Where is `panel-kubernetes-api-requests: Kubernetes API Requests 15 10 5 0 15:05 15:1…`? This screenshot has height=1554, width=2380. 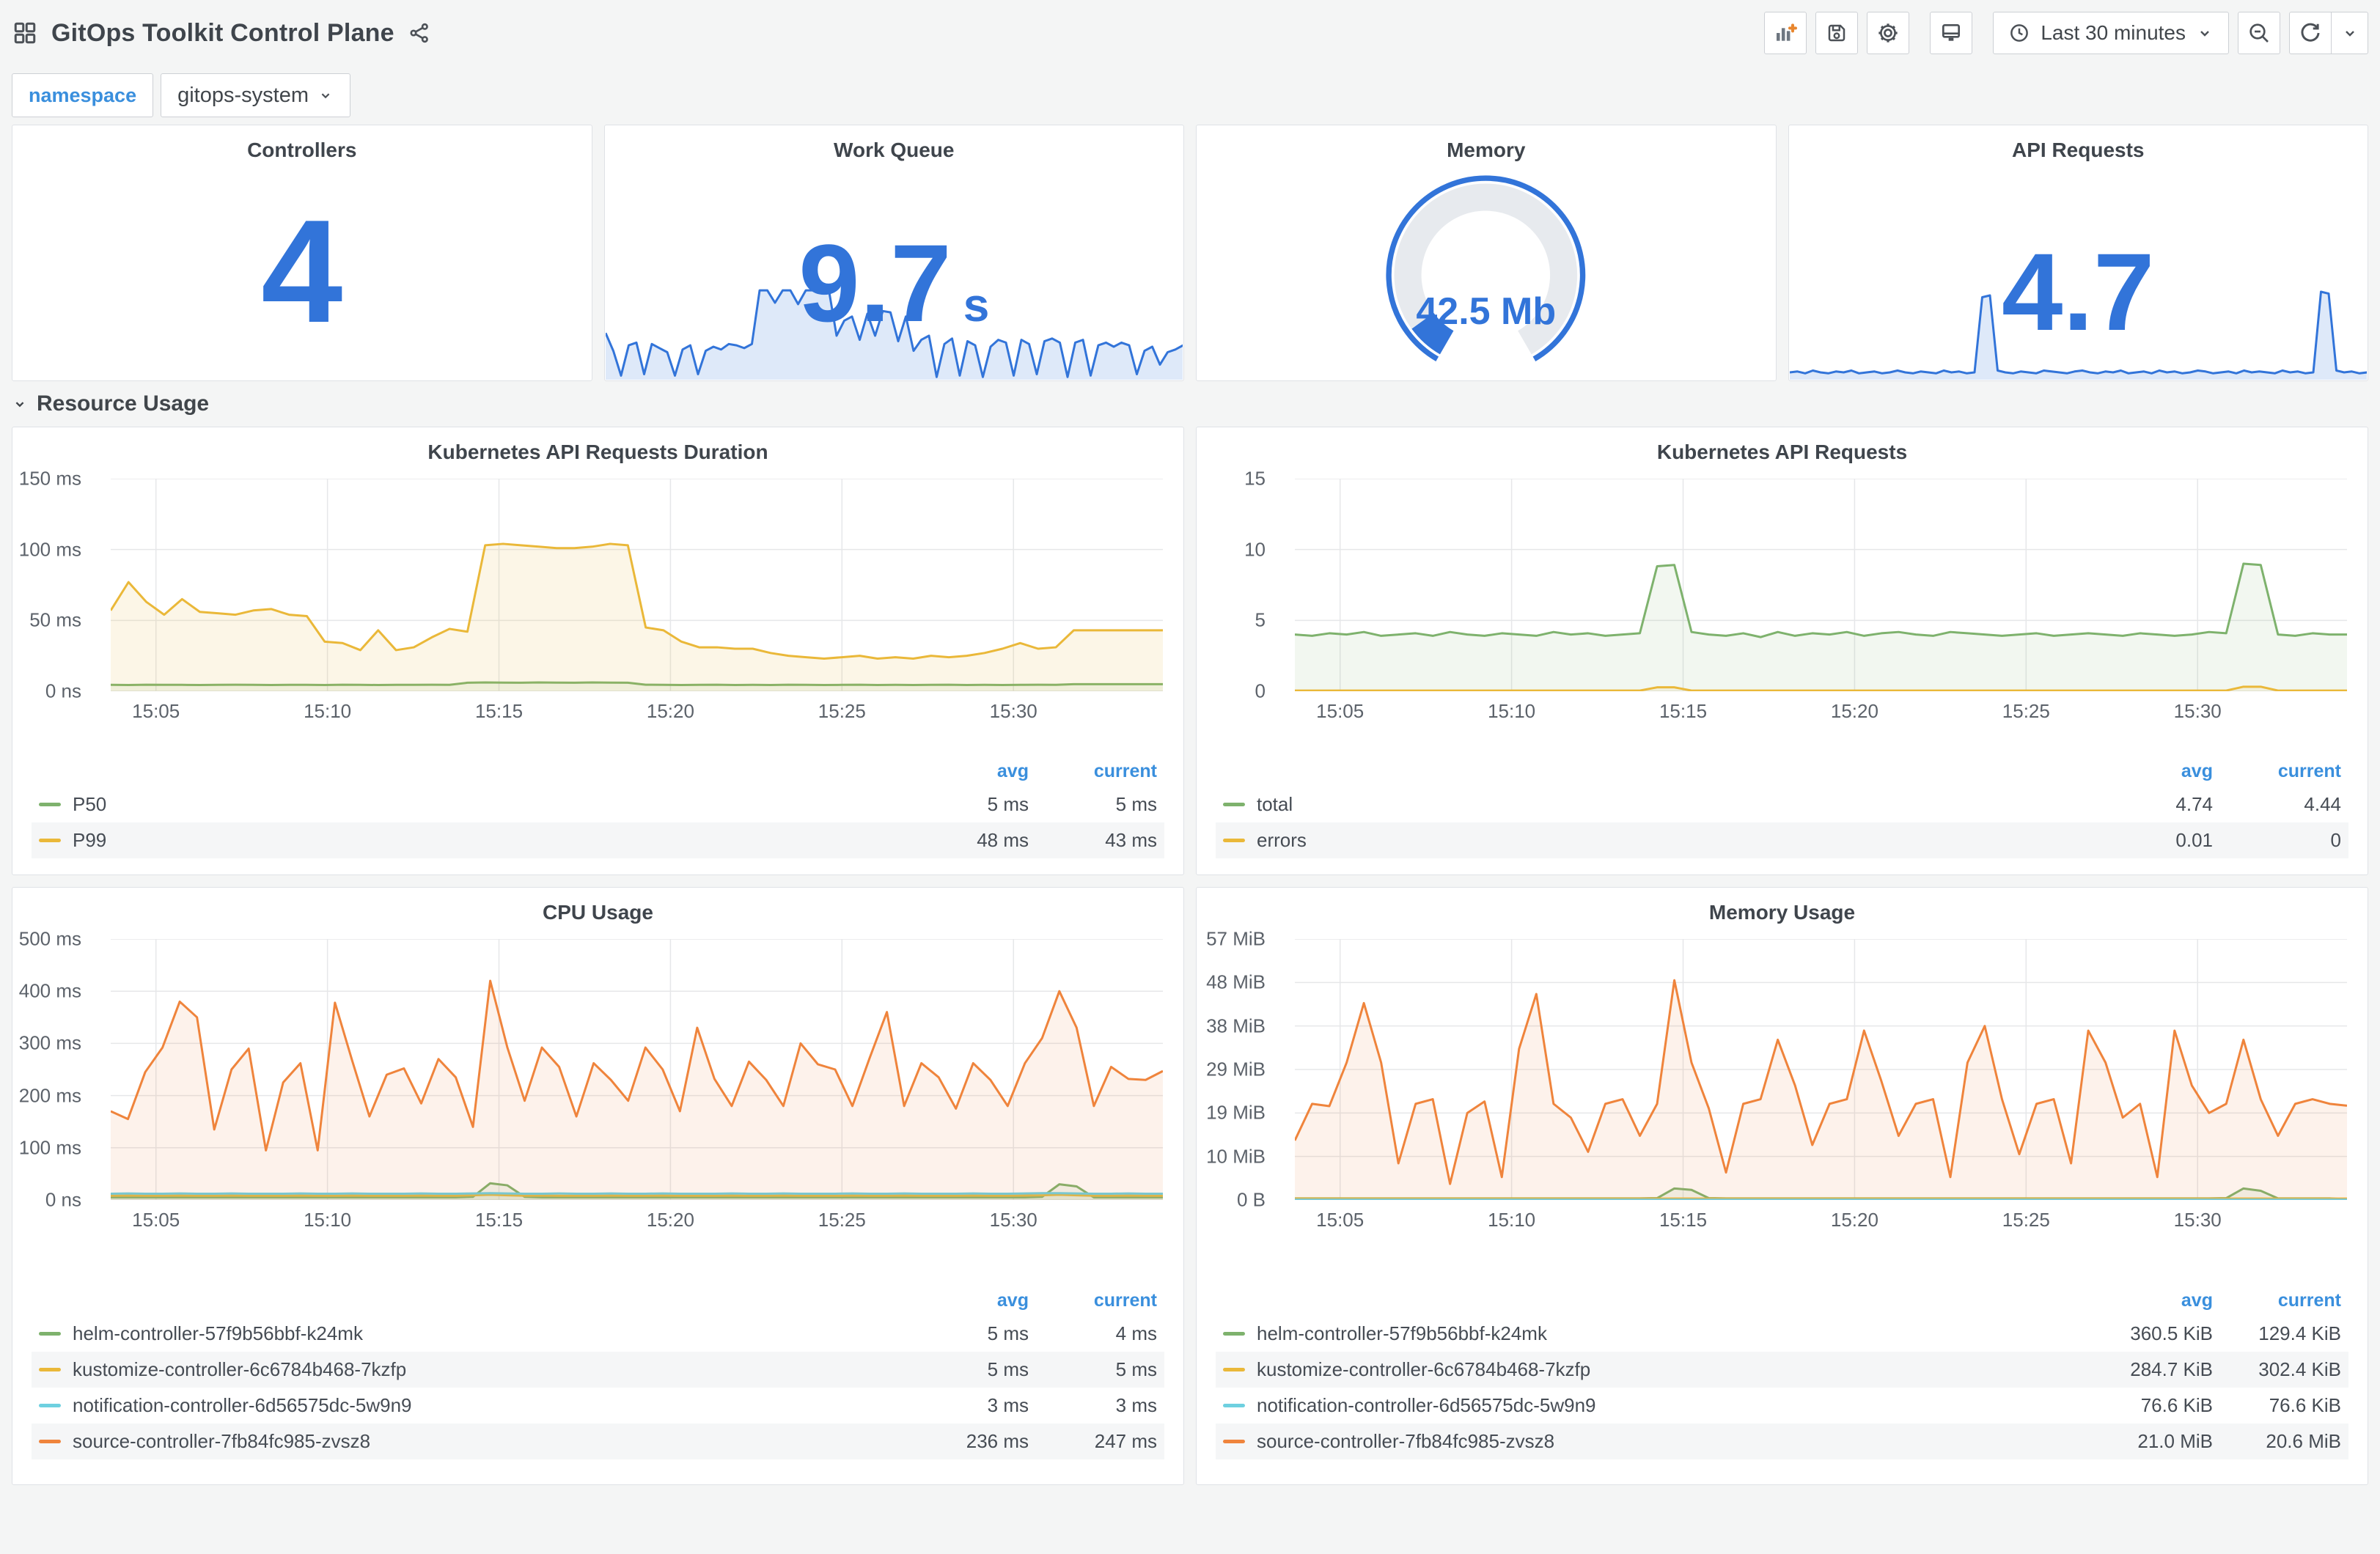 panel-kubernetes-api-requests: Kubernetes API Requests 15 10 5 0 15:05 15:1… is located at coordinates (1782, 651).